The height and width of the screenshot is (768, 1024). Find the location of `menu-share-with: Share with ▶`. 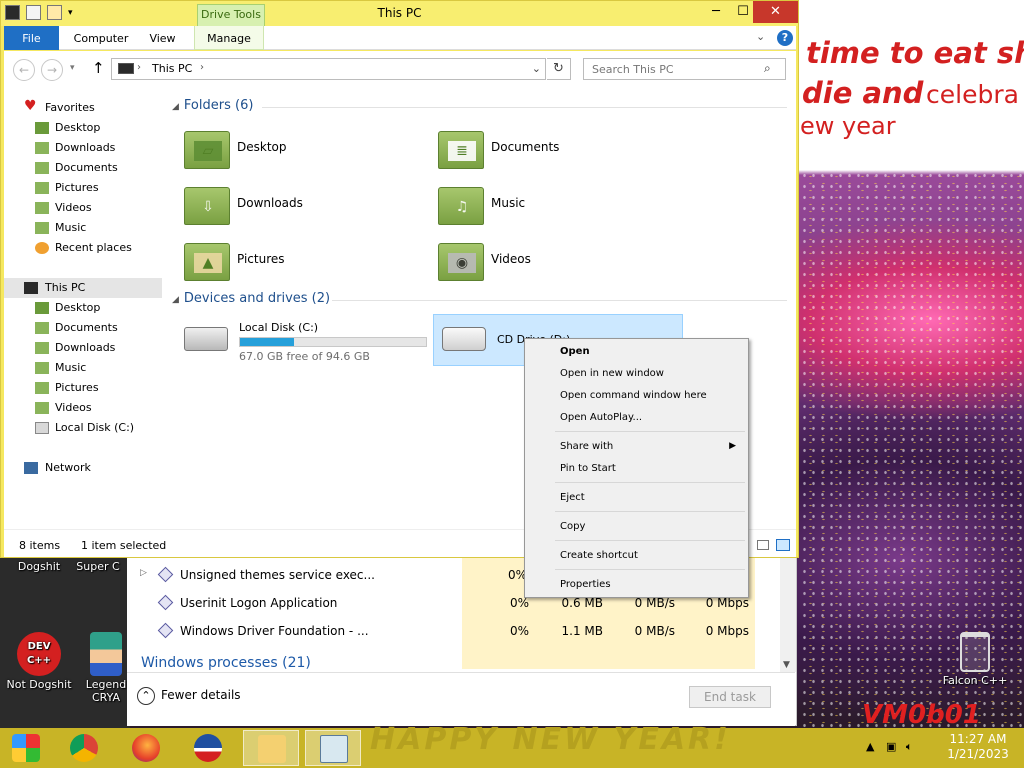

menu-share-with: Share with ▶ is located at coordinates (636, 447).